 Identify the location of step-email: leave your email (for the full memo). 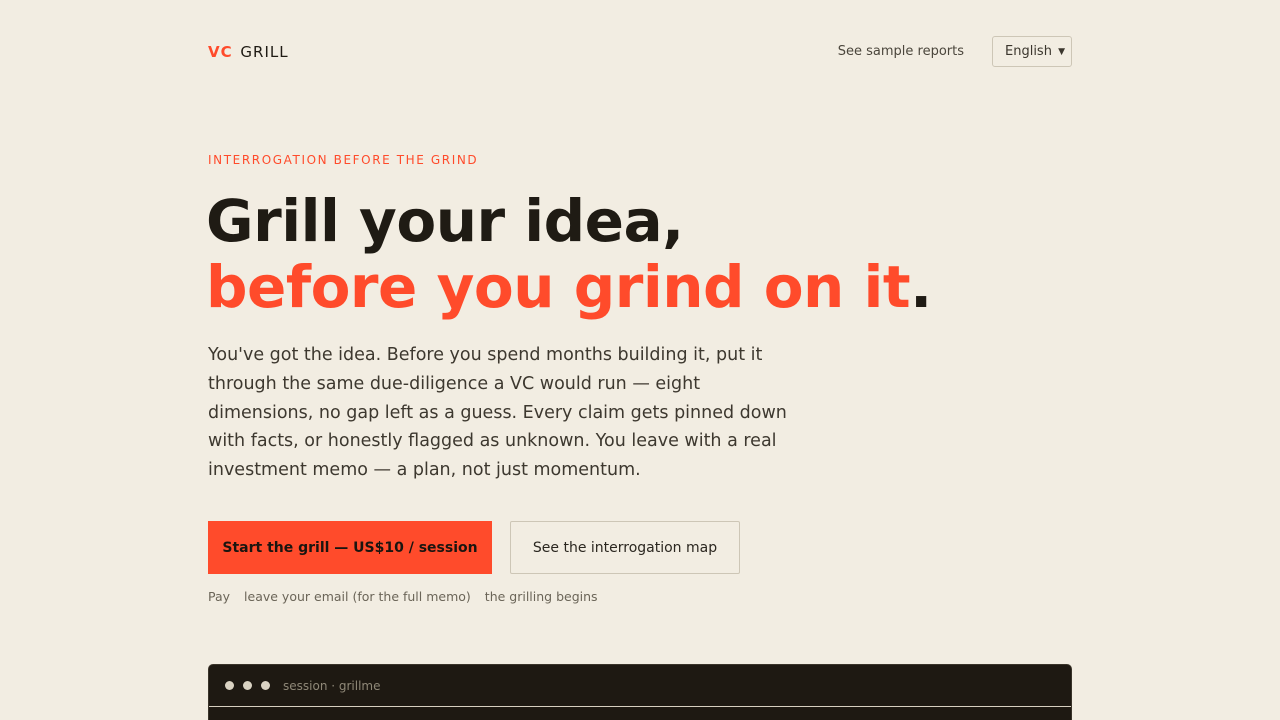
(357, 596).